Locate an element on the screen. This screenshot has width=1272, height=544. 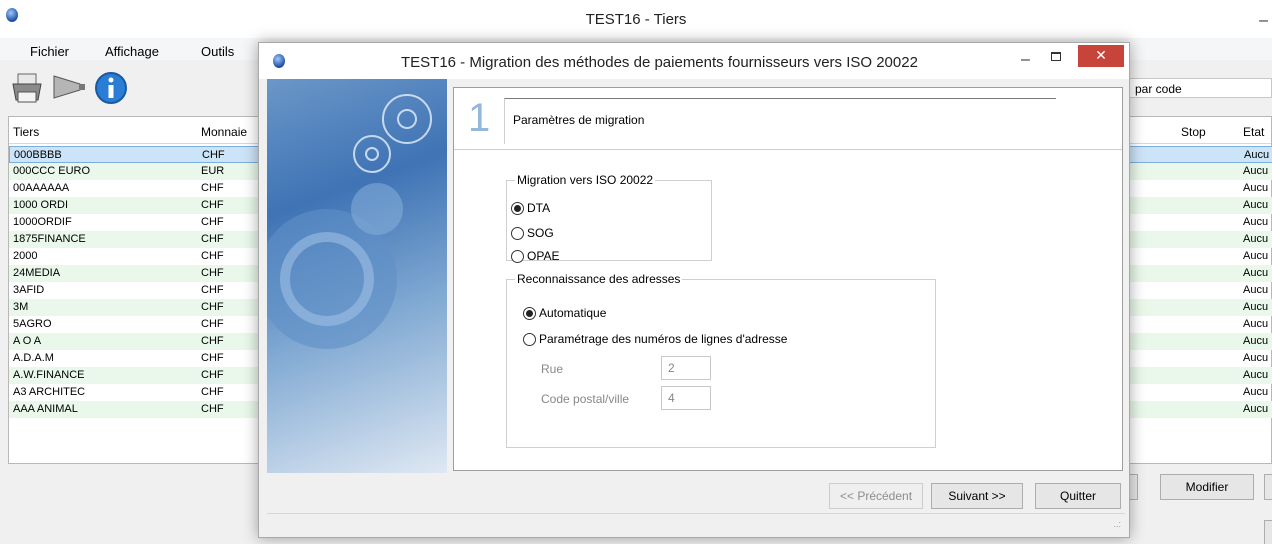
radio-opae: OPAE is located at coordinates (535, 256).